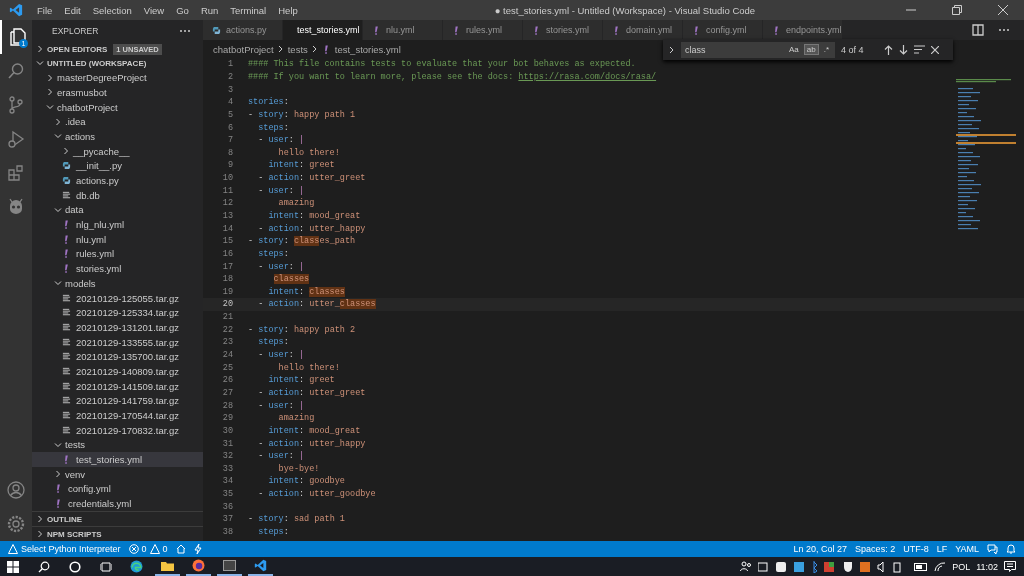 This screenshot has width=1024, height=576. Describe the element at coordinates (209, 10) in the screenshot. I see `menu-item: Run` at that location.